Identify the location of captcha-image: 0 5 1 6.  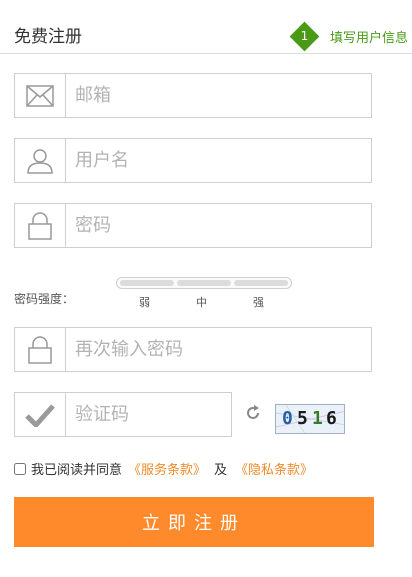
(310, 419).